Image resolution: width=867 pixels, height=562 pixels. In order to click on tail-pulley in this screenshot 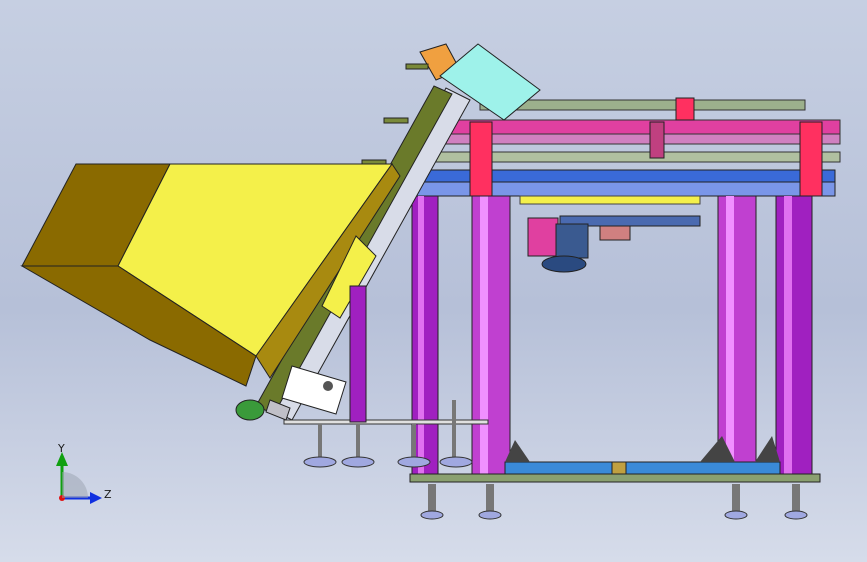, I will do `click(250, 410)`.